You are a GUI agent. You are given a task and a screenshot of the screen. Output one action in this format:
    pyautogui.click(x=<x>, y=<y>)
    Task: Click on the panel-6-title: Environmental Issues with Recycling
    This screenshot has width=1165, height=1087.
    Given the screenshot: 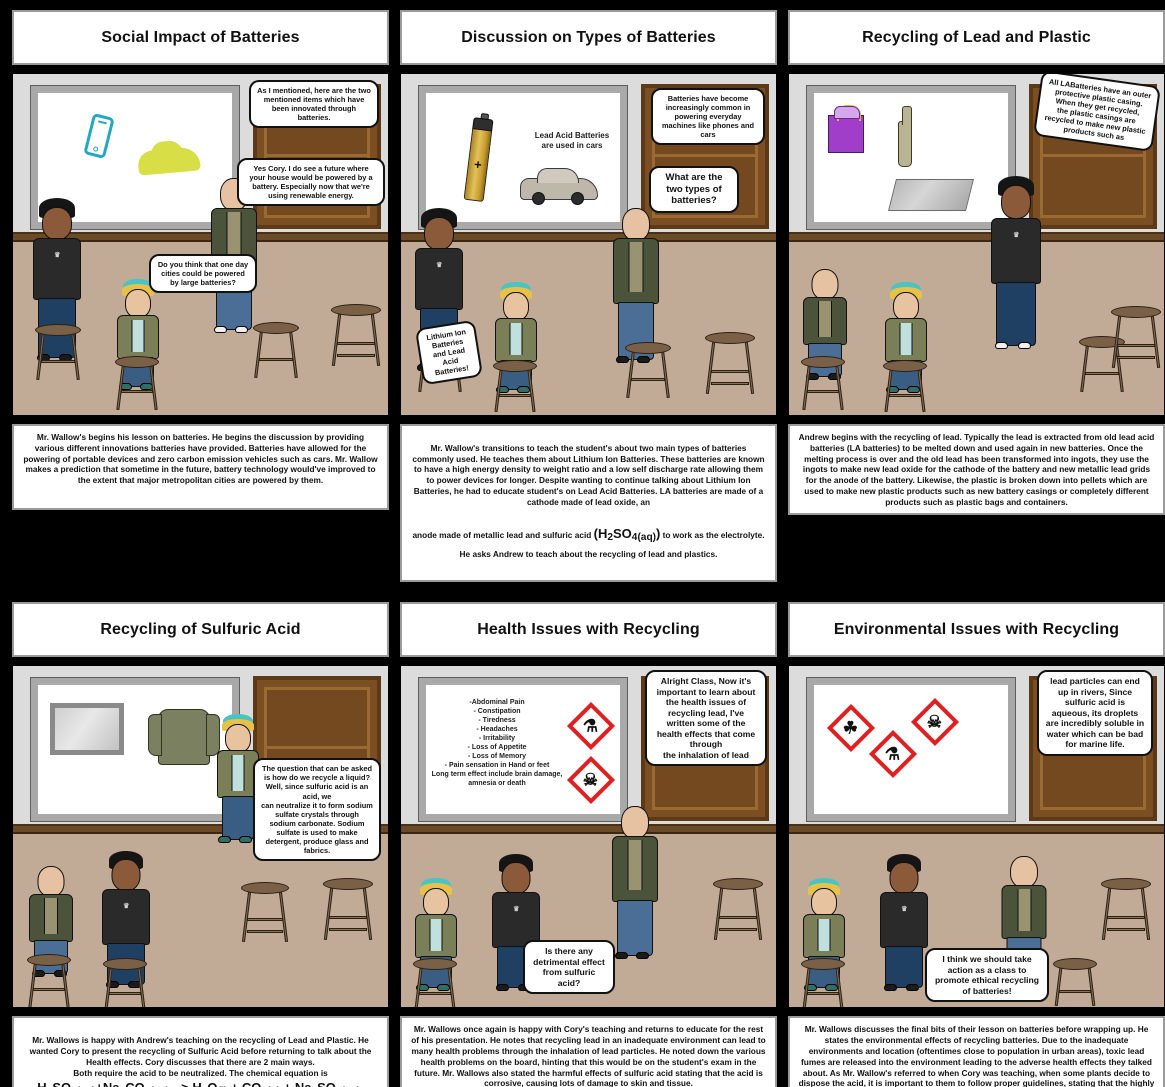 What is the action you would take?
    pyautogui.click(x=976, y=630)
    